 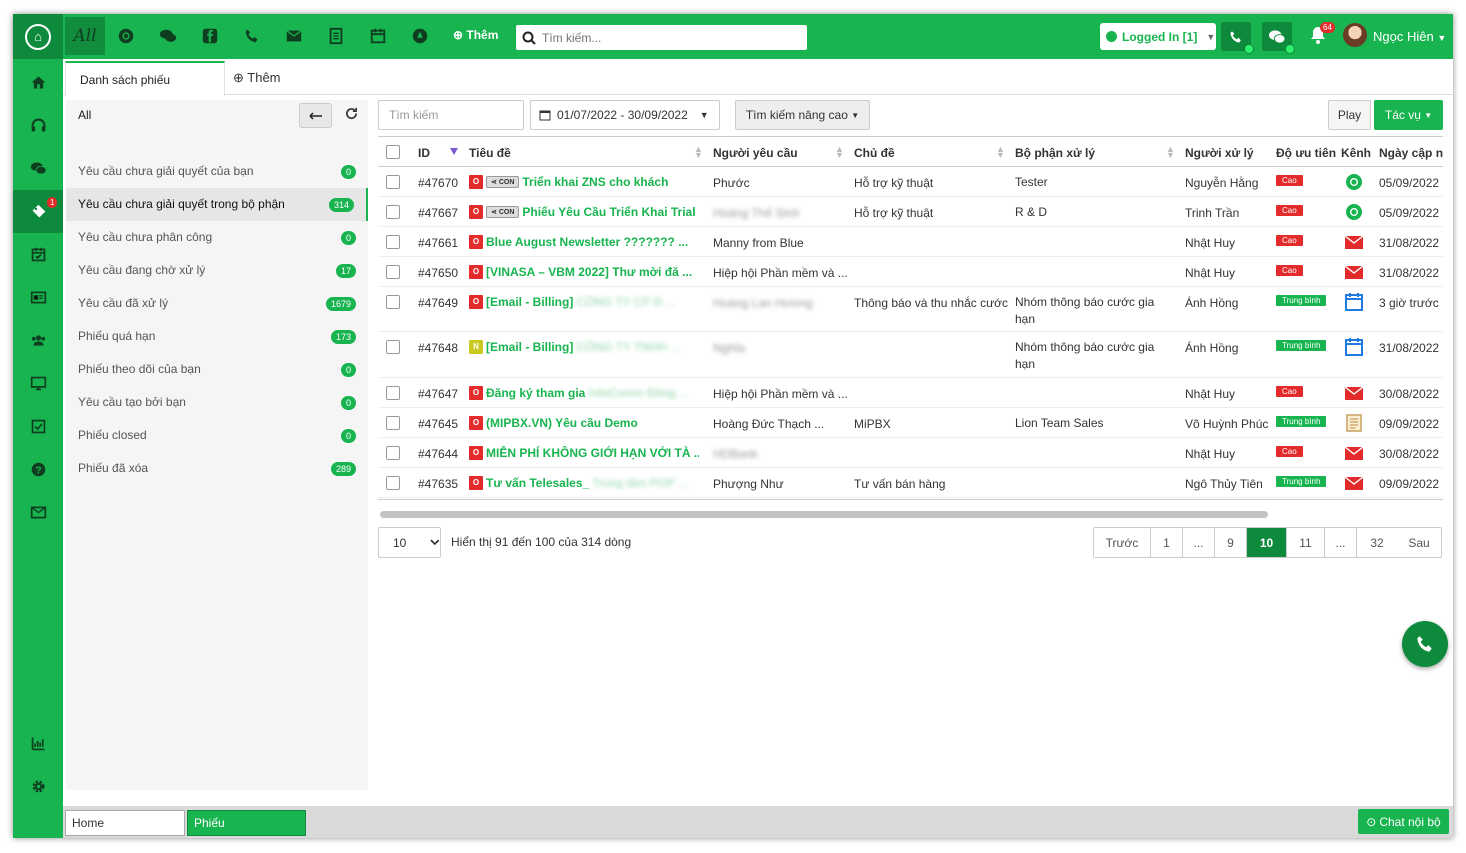 What do you see at coordinates (38, 512) in the screenshot?
I see `sidebar-mail-icon` at bounding box center [38, 512].